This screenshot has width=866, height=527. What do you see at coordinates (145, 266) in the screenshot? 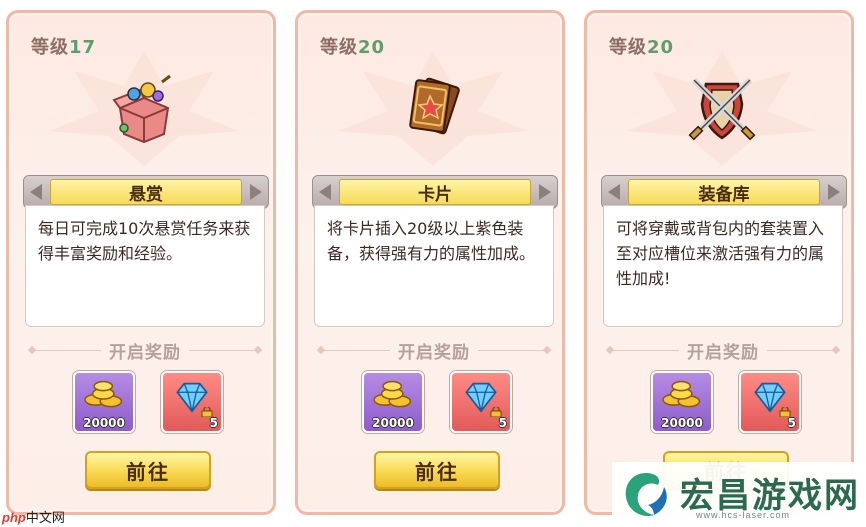
I see `card-description: 每日可完成10次悬赏任务来获得丰富奖励和经验。` at bounding box center [145, 266].